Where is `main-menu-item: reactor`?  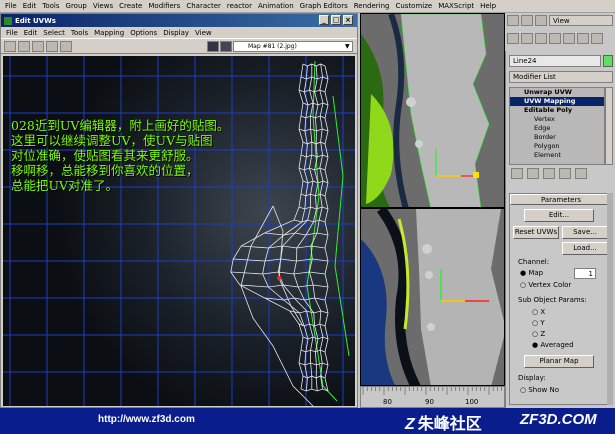 main-menu-item: reactor is located at coordinates (239, 6).